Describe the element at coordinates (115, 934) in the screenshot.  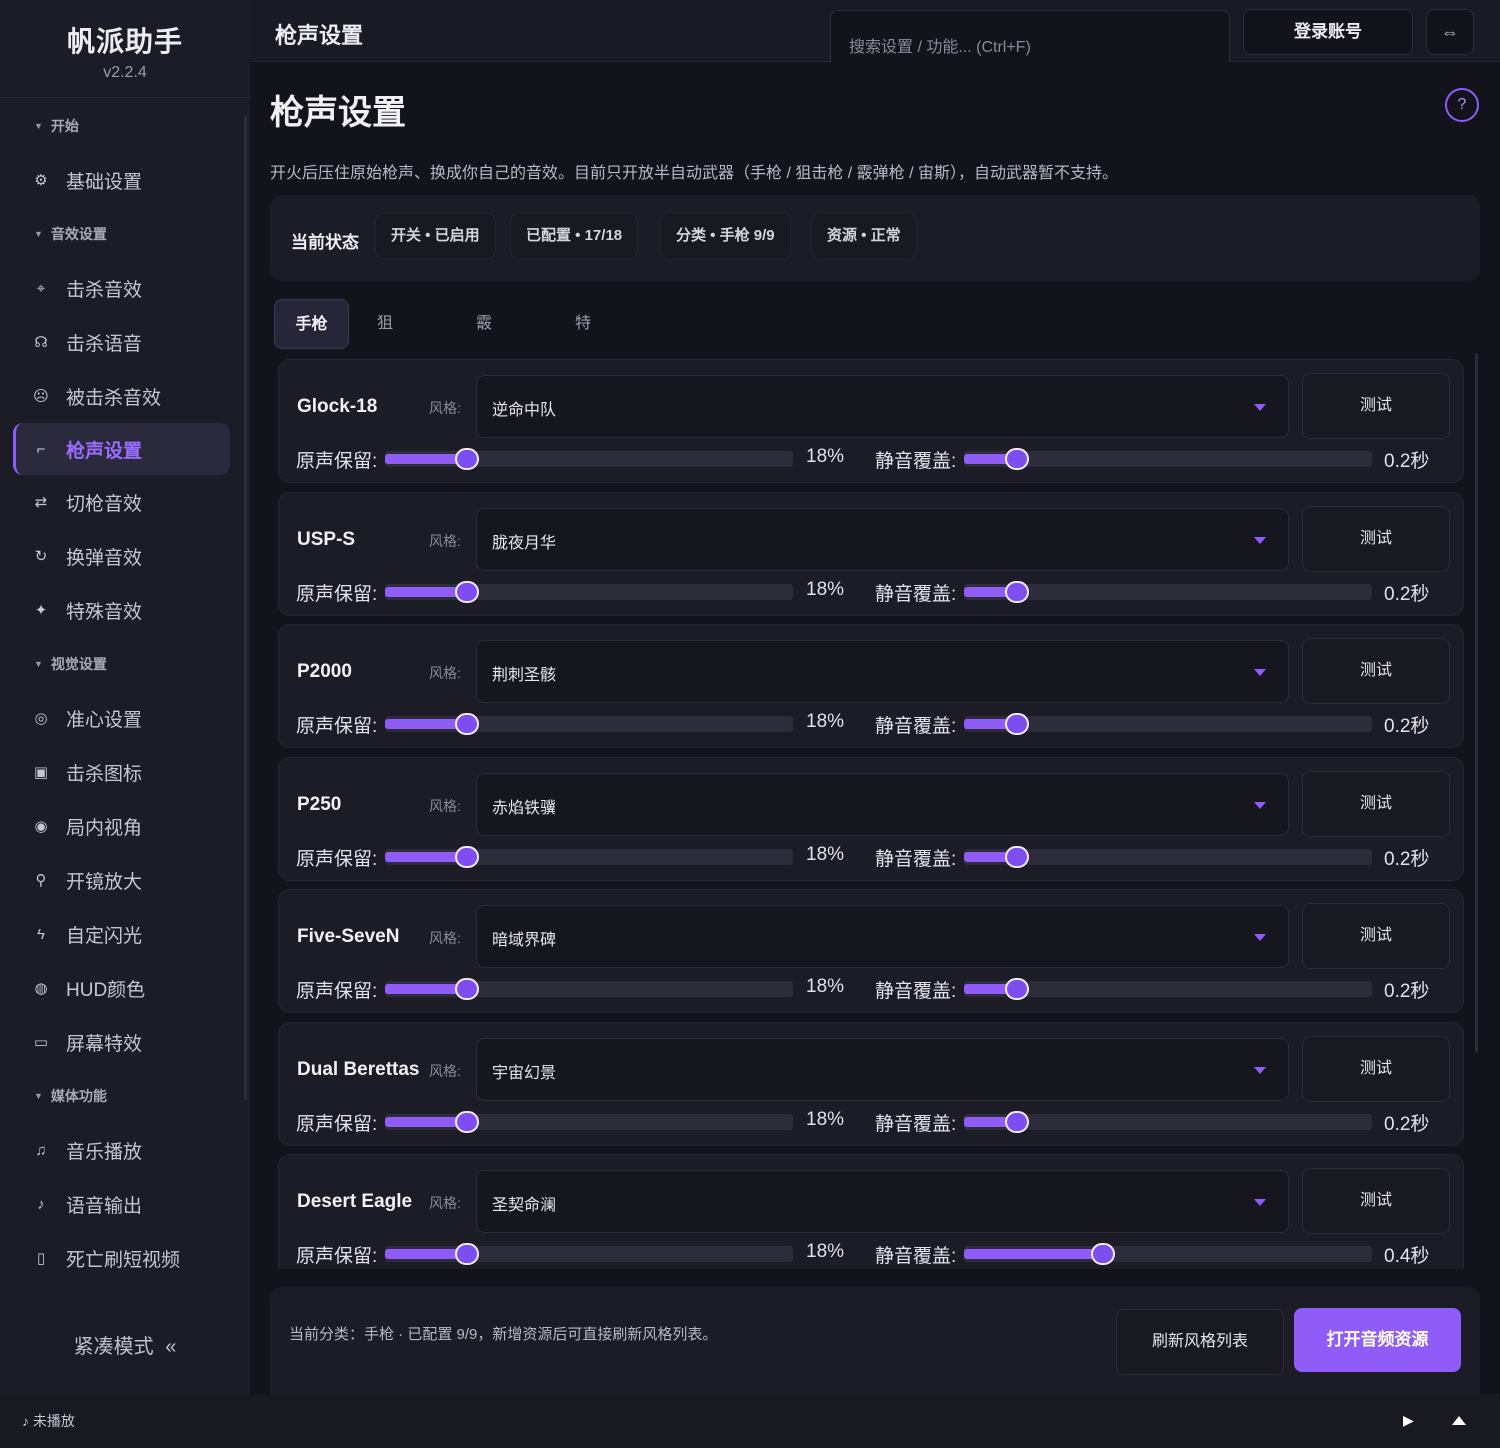
I see `sidebar-item: ϟ 自定闪光` at that location.